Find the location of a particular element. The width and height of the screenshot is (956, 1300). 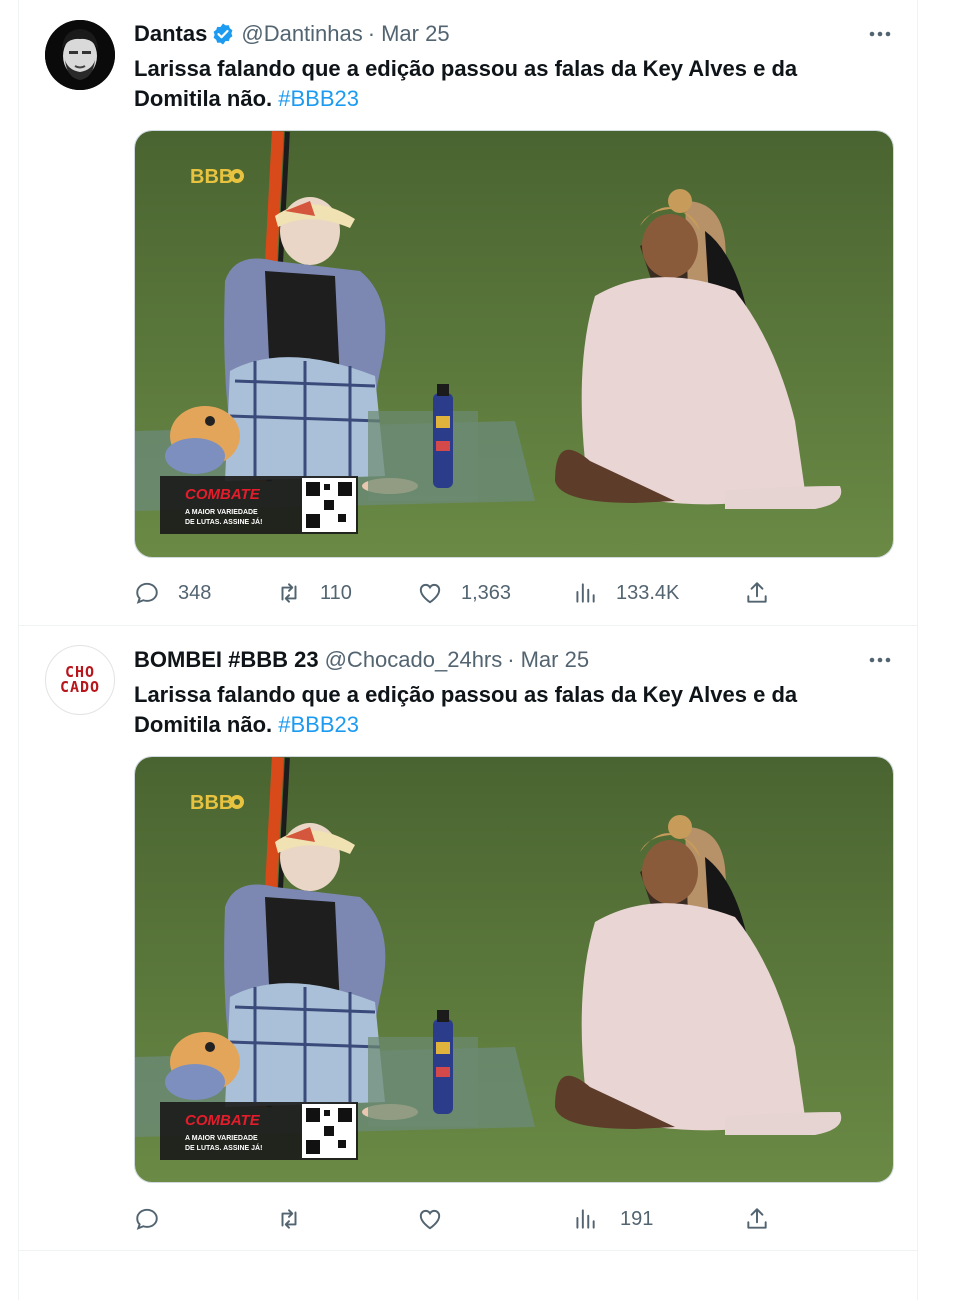

author-name: BOMBEI #BBB 23 is located at coordinates (226, 660).